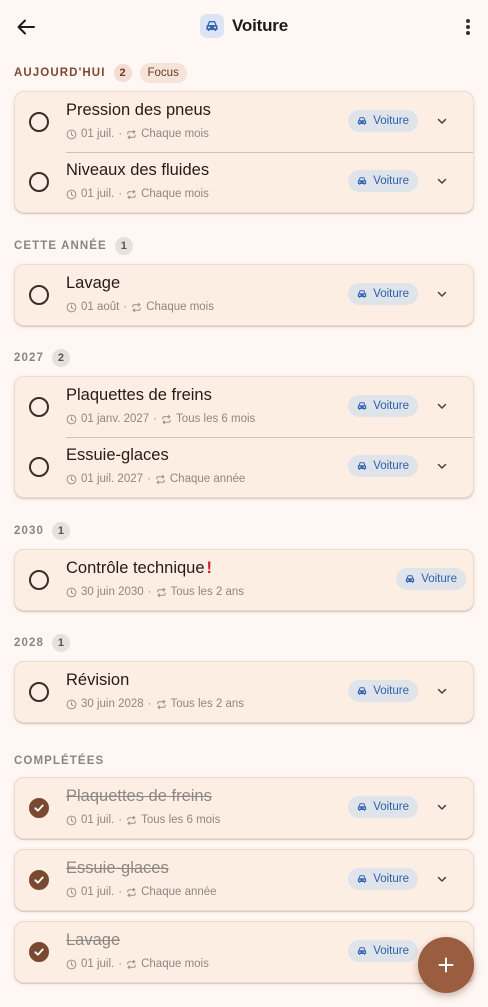 Image resolution: width=488 pixels, height=1007 pixels. I want to click on task-title: Contrôle technique!, so click(139, 568).